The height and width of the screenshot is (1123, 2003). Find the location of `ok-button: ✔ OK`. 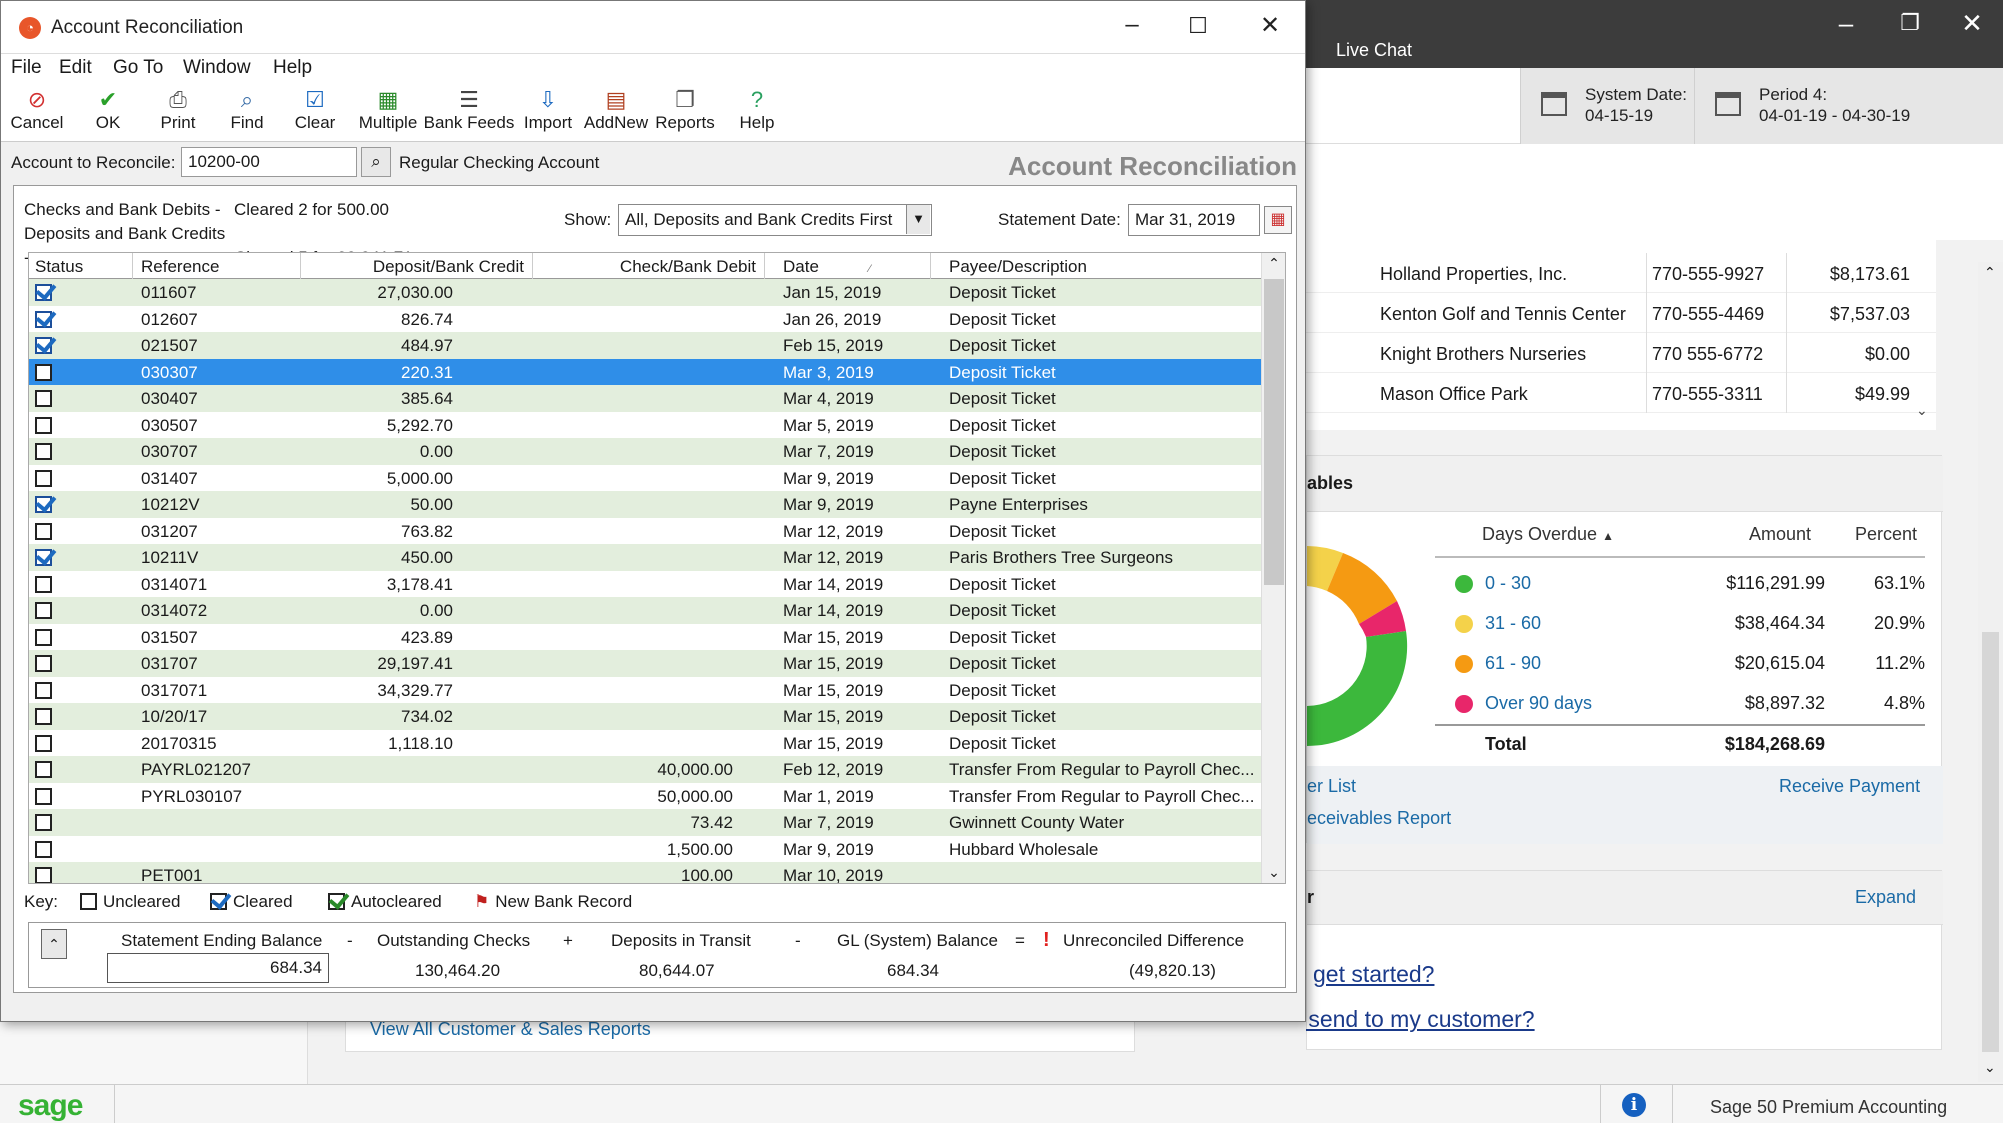

ok-button: ✔ OK is located at coordinates (108, 114).